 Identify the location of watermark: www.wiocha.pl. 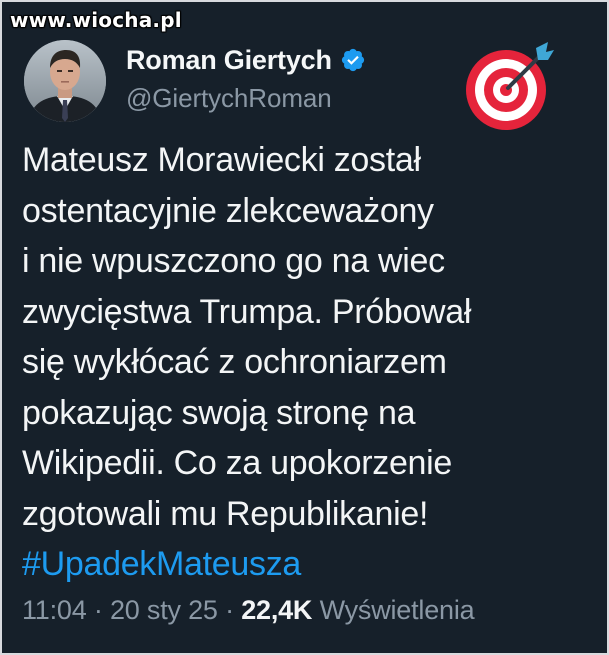
(96, 20).